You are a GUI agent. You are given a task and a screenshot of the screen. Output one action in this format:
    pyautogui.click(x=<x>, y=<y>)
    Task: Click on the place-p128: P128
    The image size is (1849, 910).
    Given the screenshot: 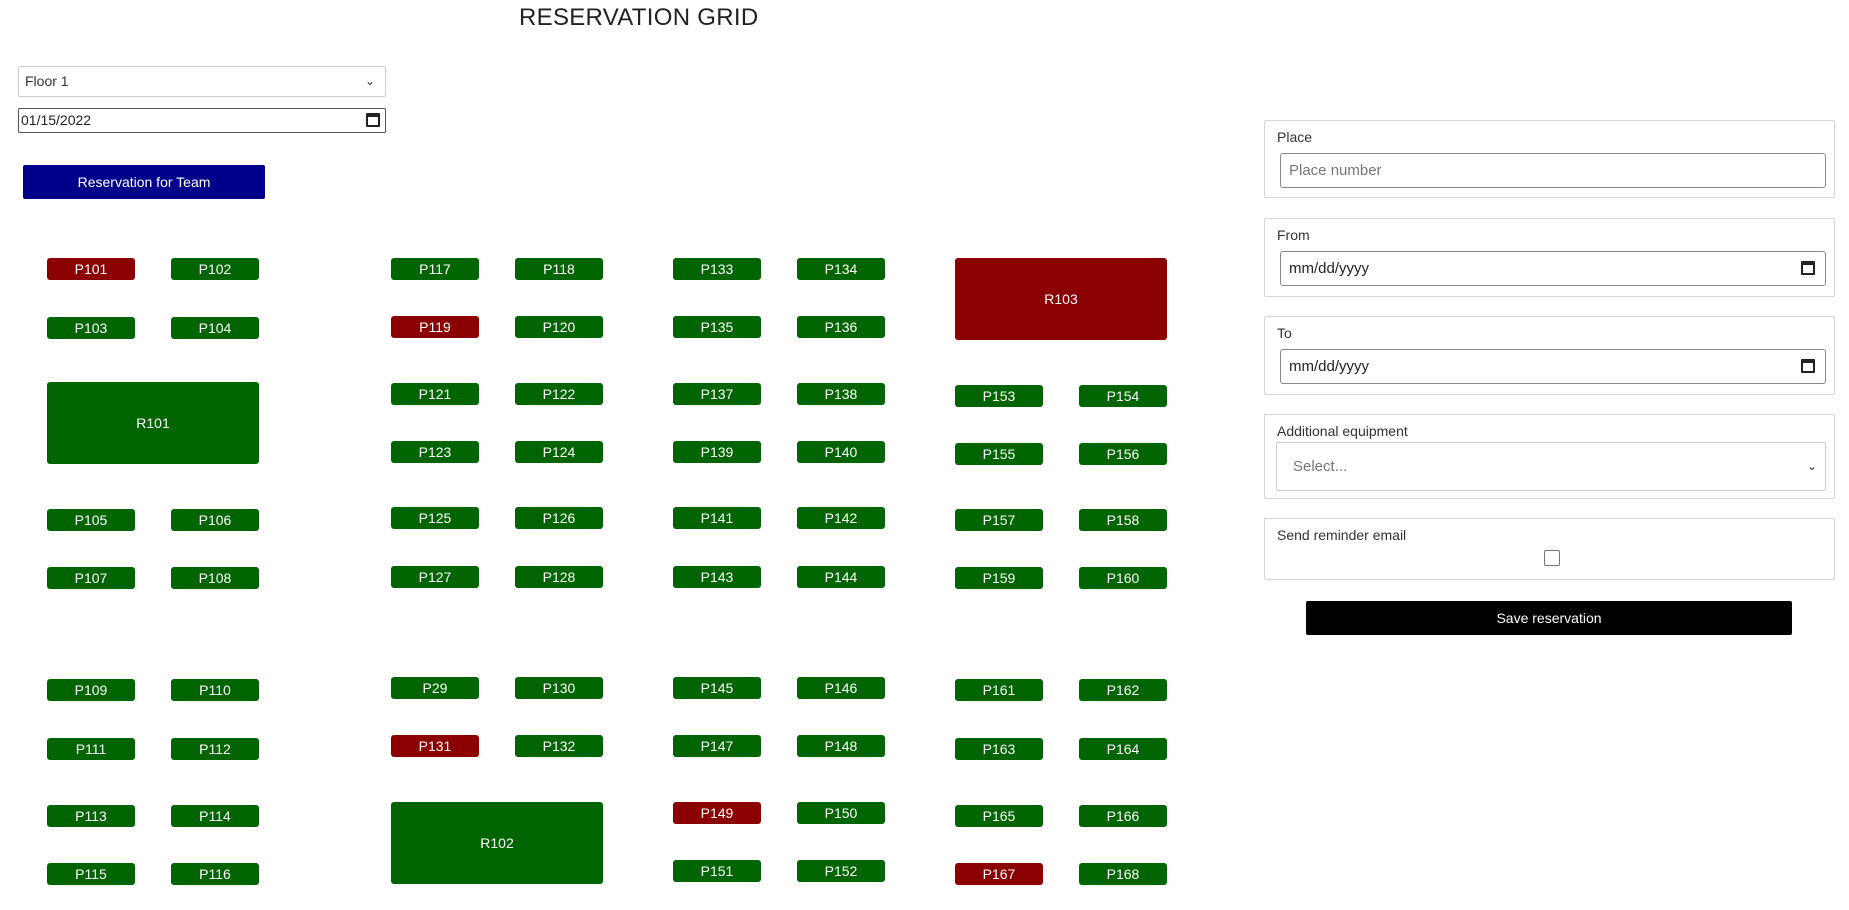 What is the action you would take?
    pyautogui.click(x=559, y=577)
    